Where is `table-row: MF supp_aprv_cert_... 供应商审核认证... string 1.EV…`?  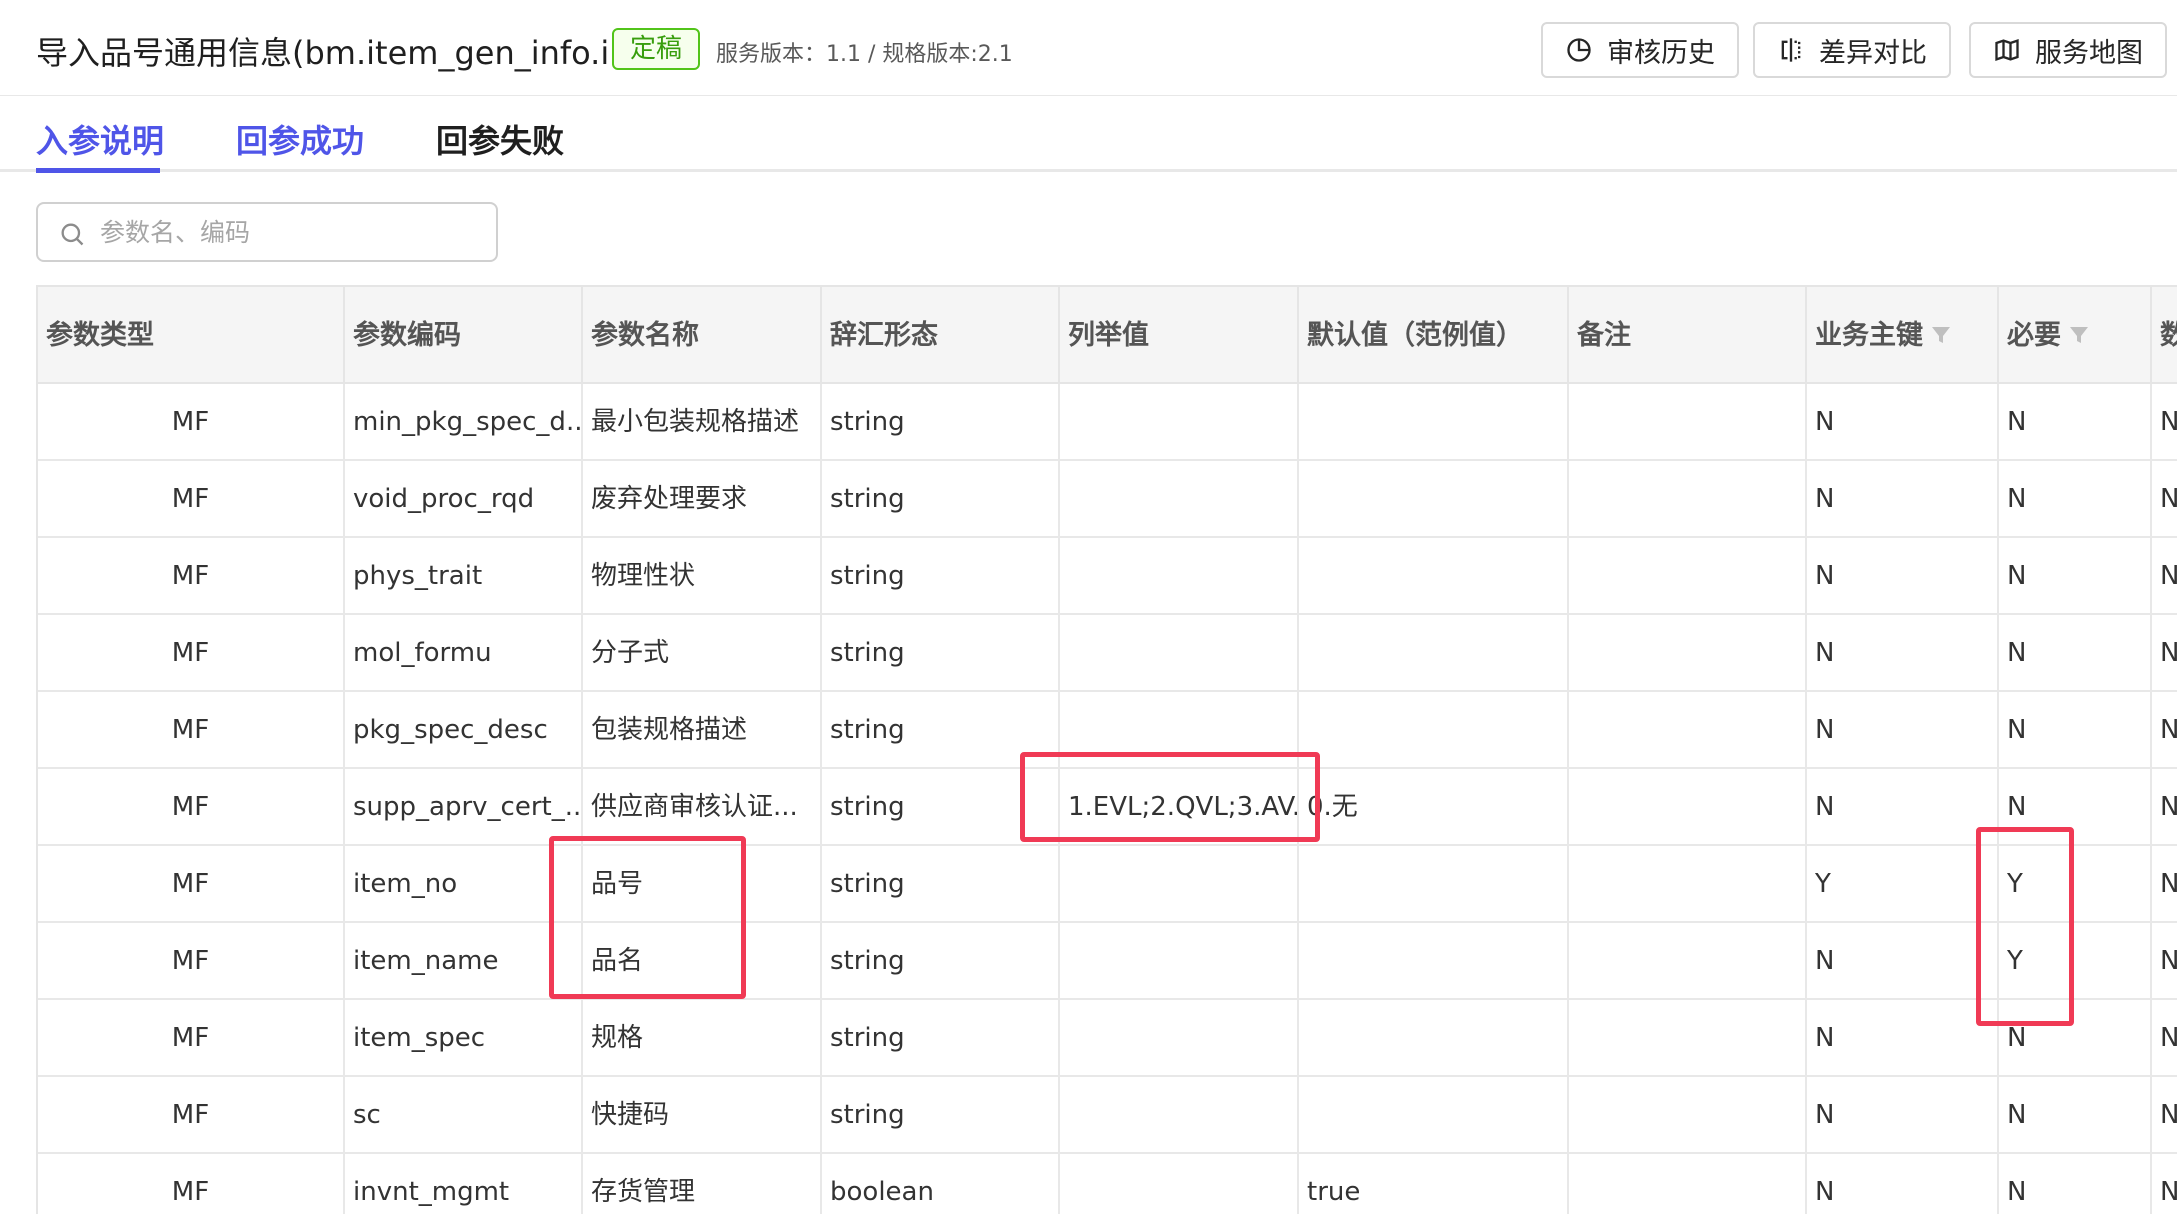
table-row: MF supp_aprv_cert_... 供应商审核认证... string 1.EV… is located at coordinates (1107, 807).